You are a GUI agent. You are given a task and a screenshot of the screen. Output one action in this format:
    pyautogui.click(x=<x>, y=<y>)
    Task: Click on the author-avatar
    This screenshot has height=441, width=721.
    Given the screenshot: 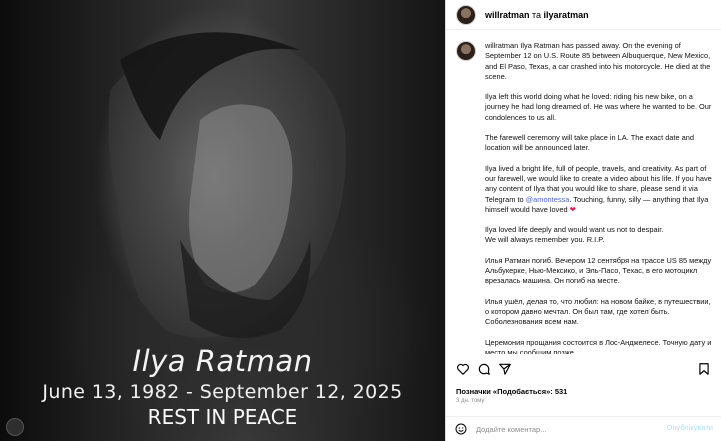 What is the action you would take?
    pyautogui.click(x=466, y=14)
    